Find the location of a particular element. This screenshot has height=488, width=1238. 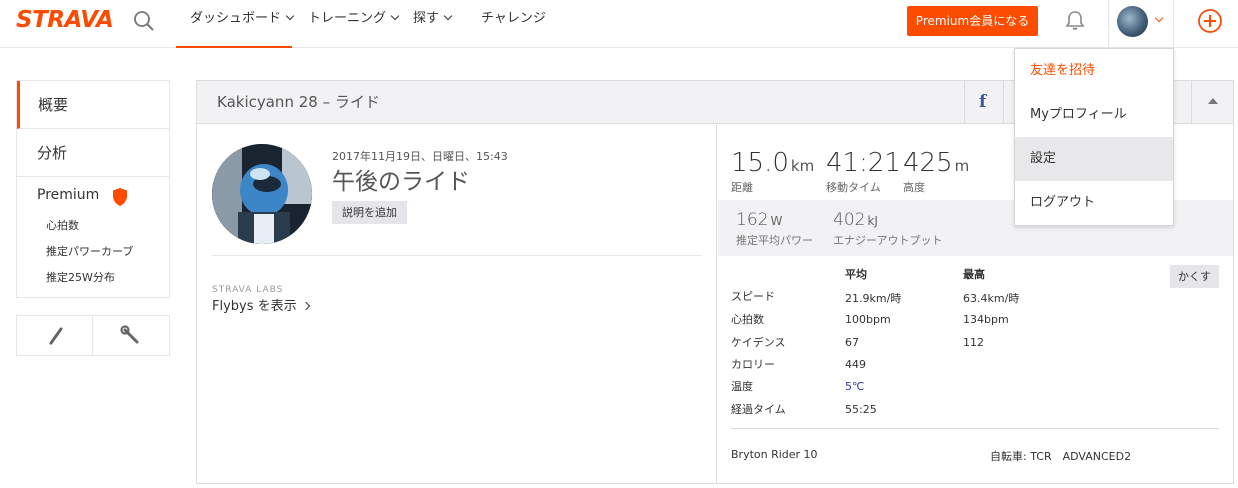

stat-elevation: 425 m is located at coordinates (936, 163).